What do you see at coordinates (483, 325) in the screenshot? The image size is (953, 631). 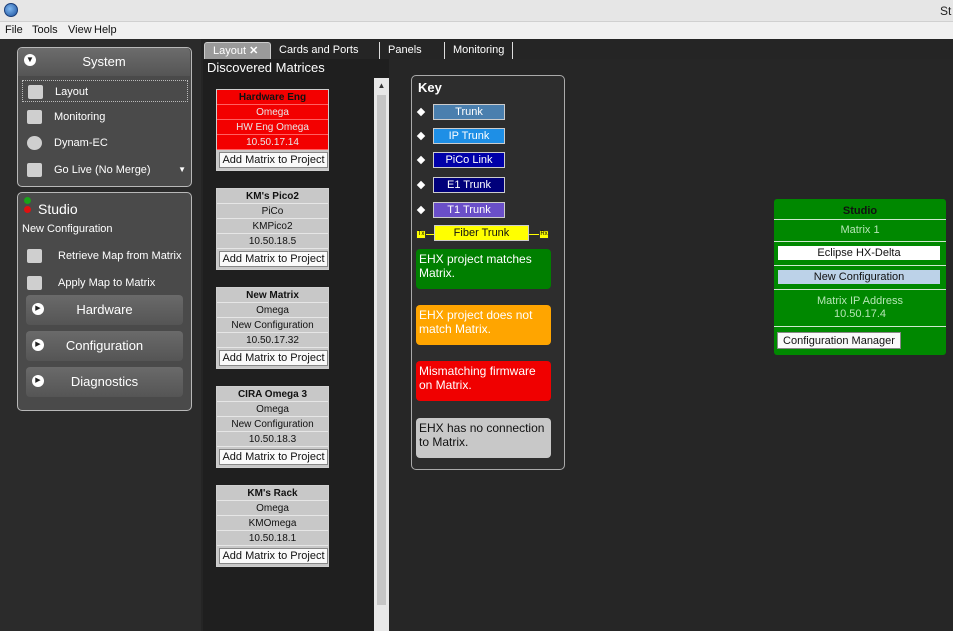 I see `state-does-not-match: EHX project does not match Matrix.` at bounding box center [483, 325].